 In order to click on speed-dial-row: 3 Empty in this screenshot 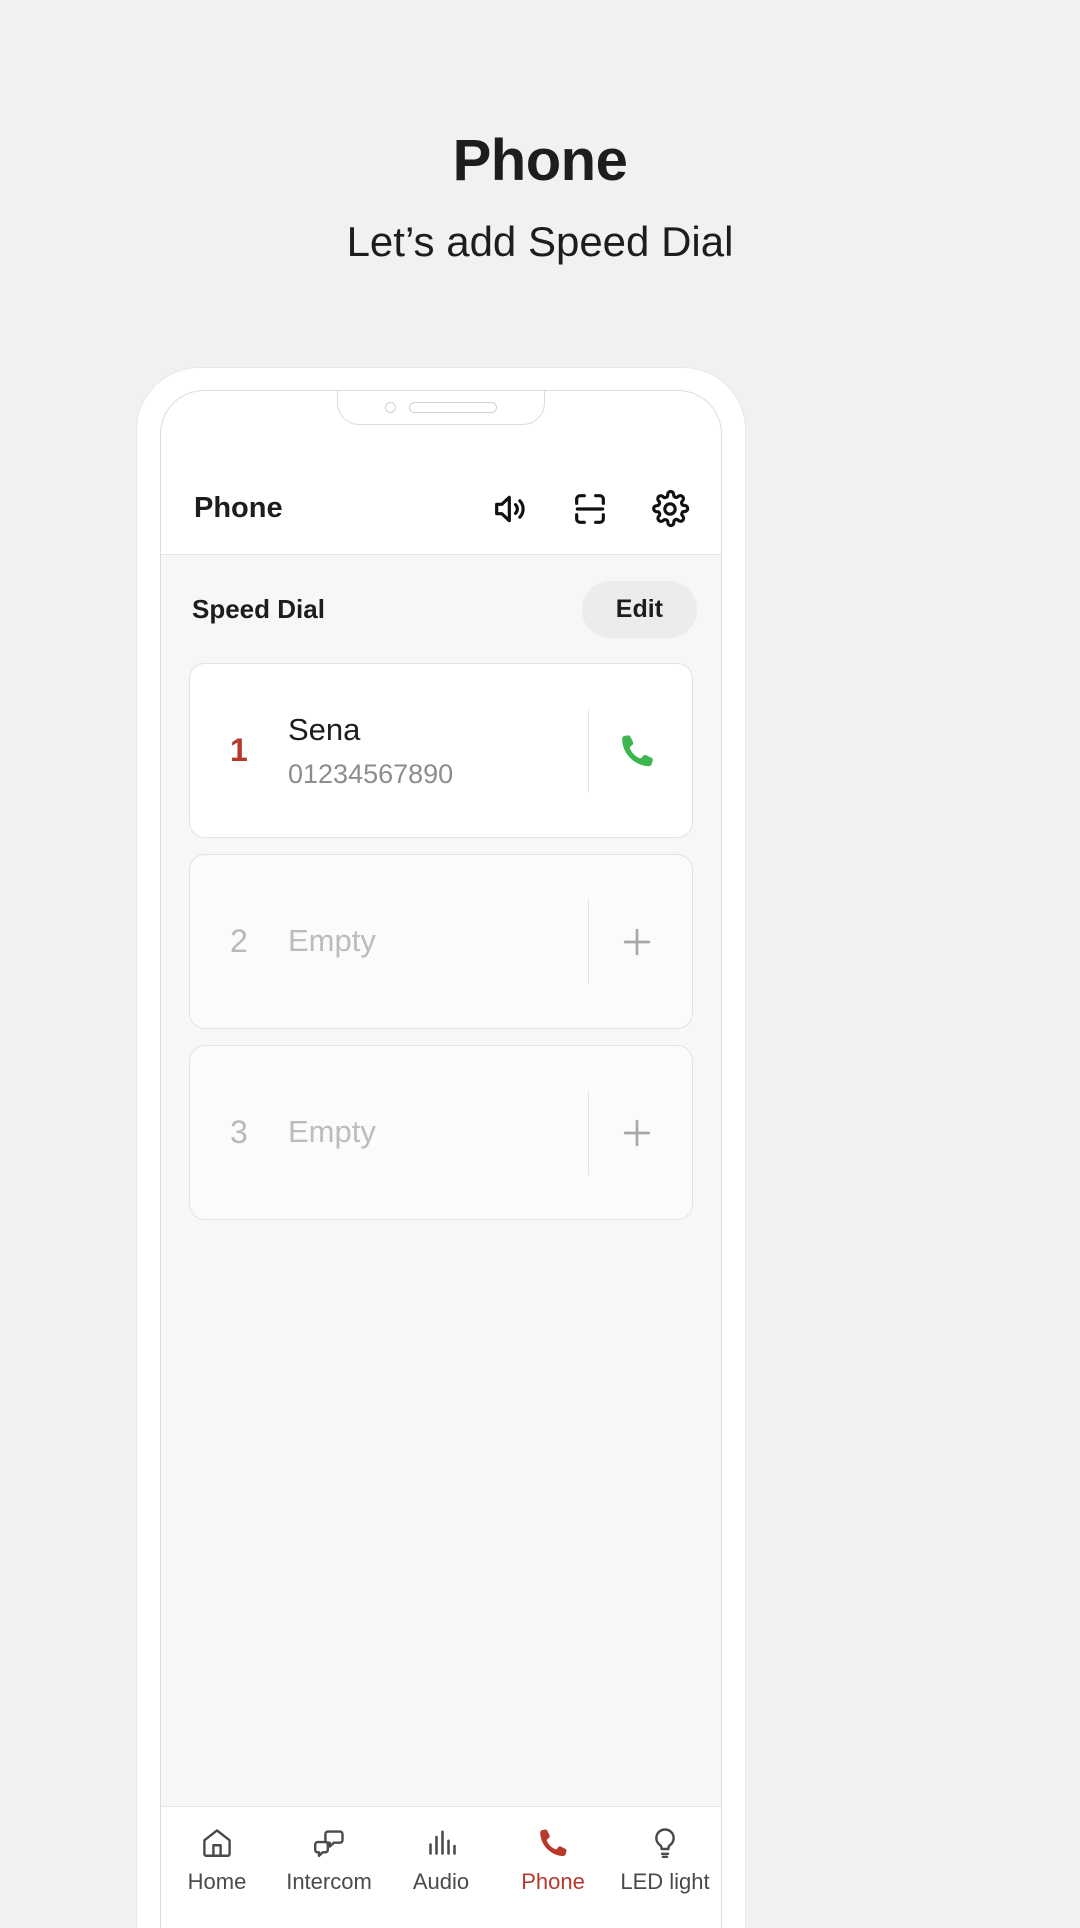, I will do `click(441, 1132)`.